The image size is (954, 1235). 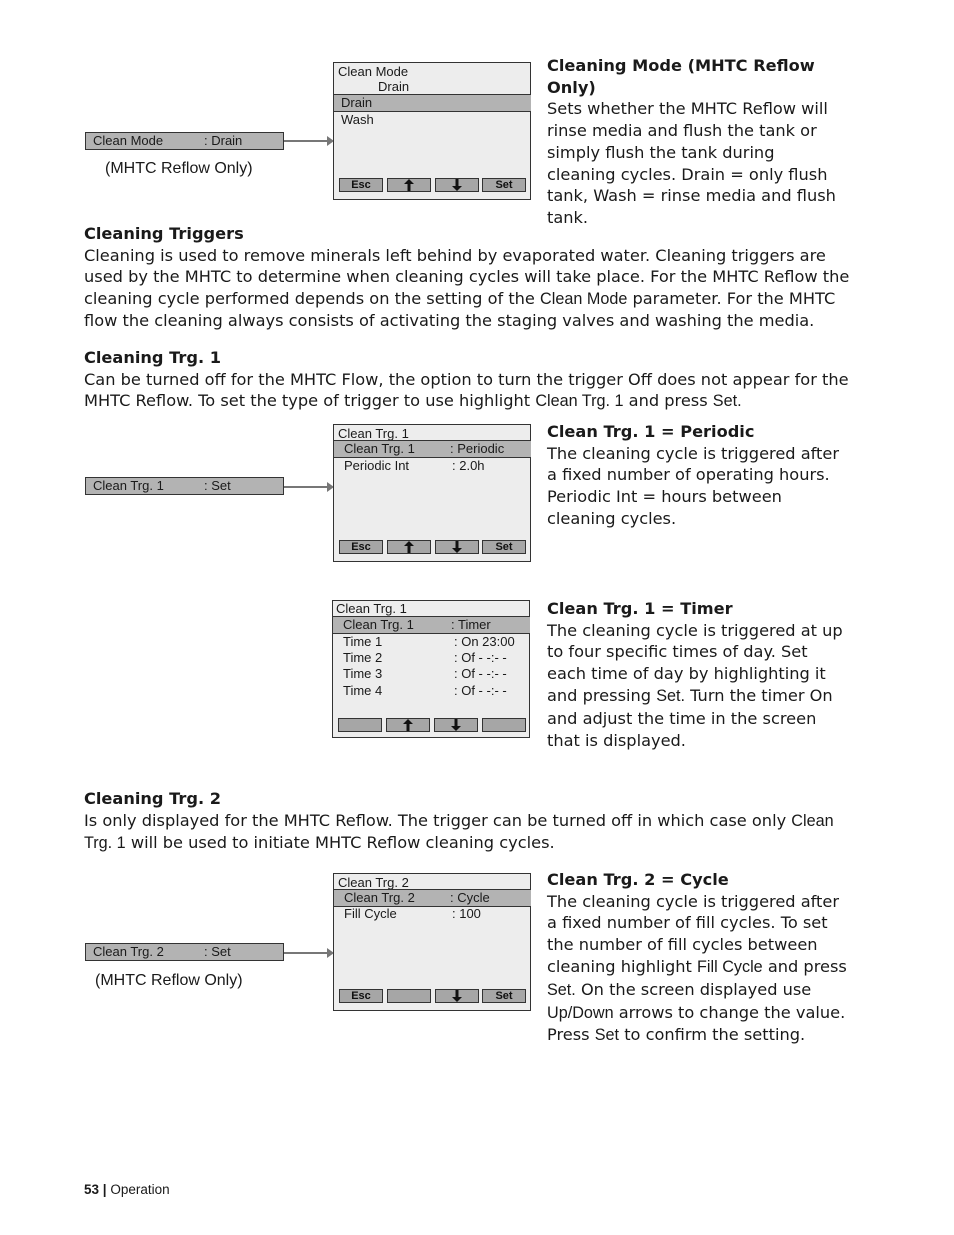 What do you see at coordinates (432, 131) in the screenshot?
I see `clean-mode-screen: Clean Mode Drain Drain Wash Esc Set` at bounding box center [432, 131].